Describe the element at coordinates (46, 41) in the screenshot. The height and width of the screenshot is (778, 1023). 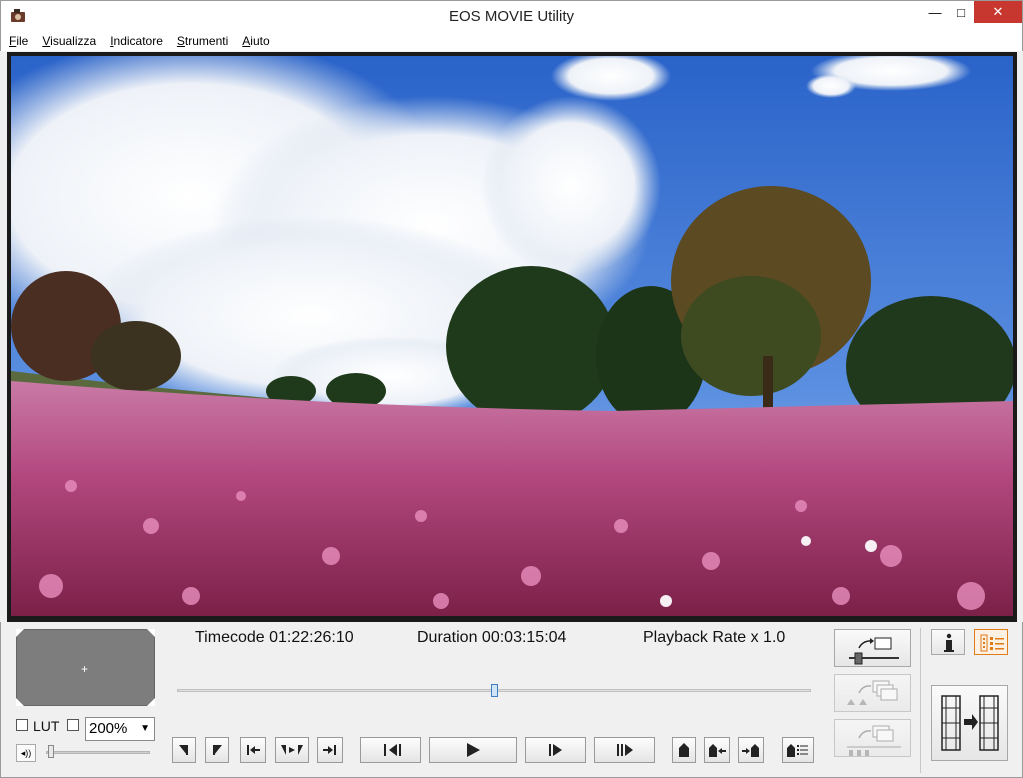
I see `menu-accel: V` at that location.